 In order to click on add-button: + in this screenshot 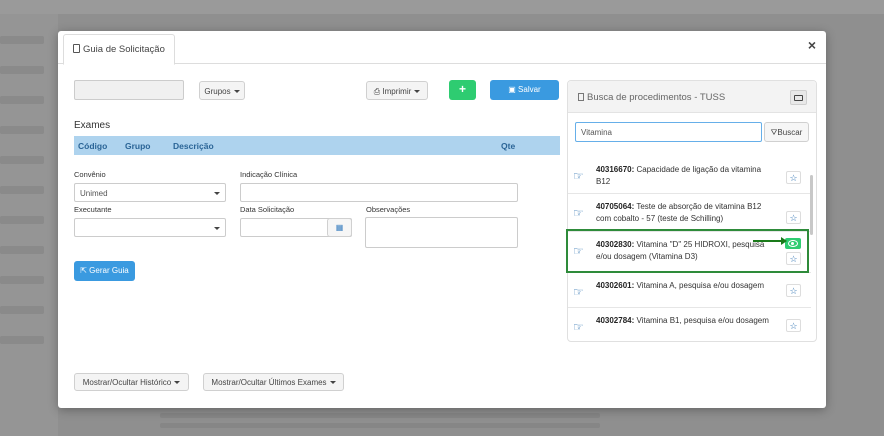, I will do `click(462, 90)`.